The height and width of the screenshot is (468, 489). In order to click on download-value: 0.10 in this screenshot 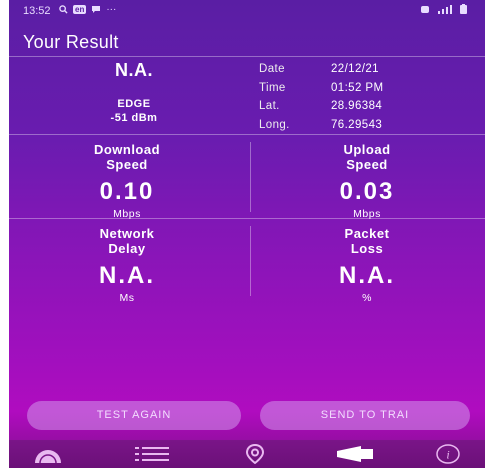, I will do `click(127, 191)`.